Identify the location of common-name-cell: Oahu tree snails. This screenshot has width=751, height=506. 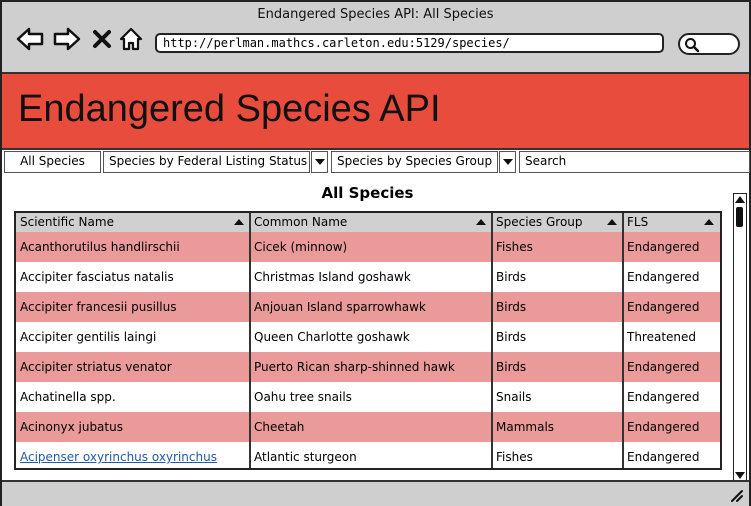
(303, 397).